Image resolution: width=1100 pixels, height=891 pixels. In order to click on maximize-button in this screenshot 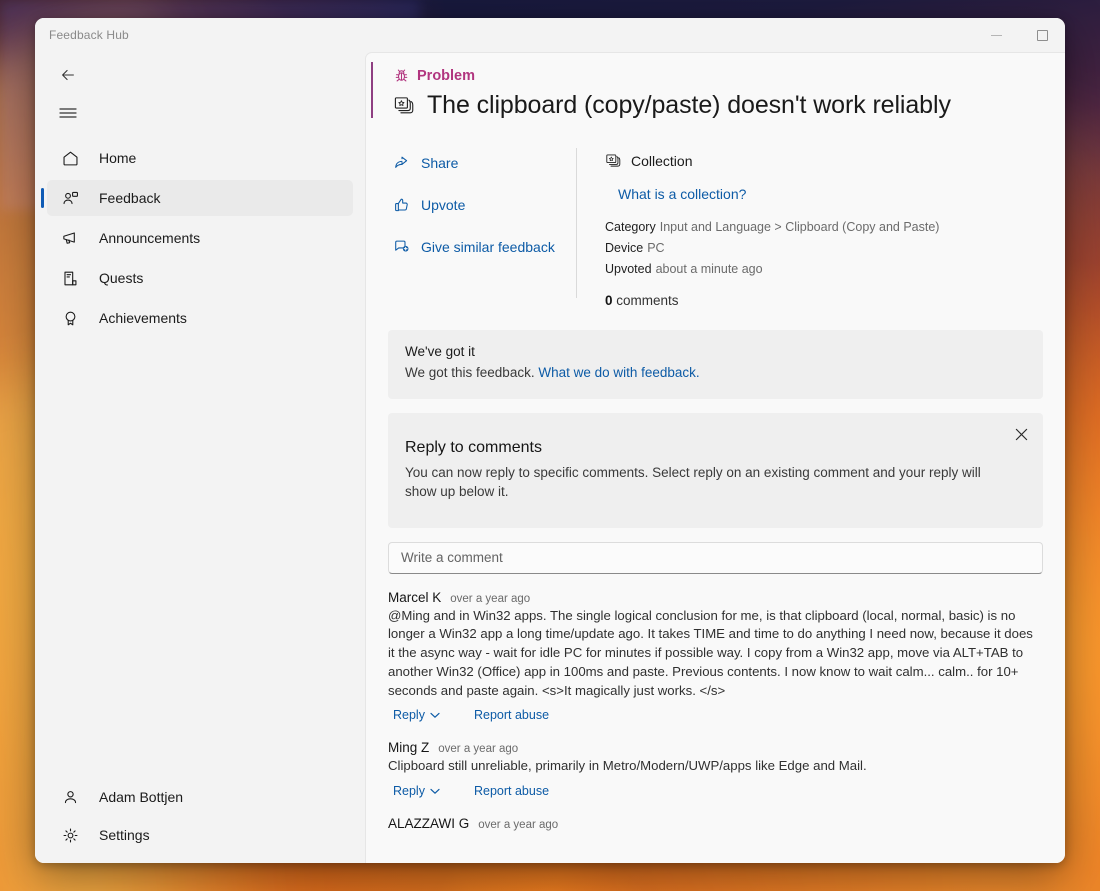, I will do `click(1042, 35)`.